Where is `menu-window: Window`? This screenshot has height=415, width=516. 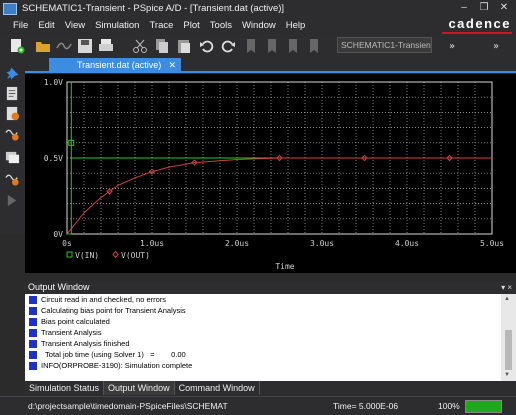
menu-window: Window is located at coordinates (259, 25).